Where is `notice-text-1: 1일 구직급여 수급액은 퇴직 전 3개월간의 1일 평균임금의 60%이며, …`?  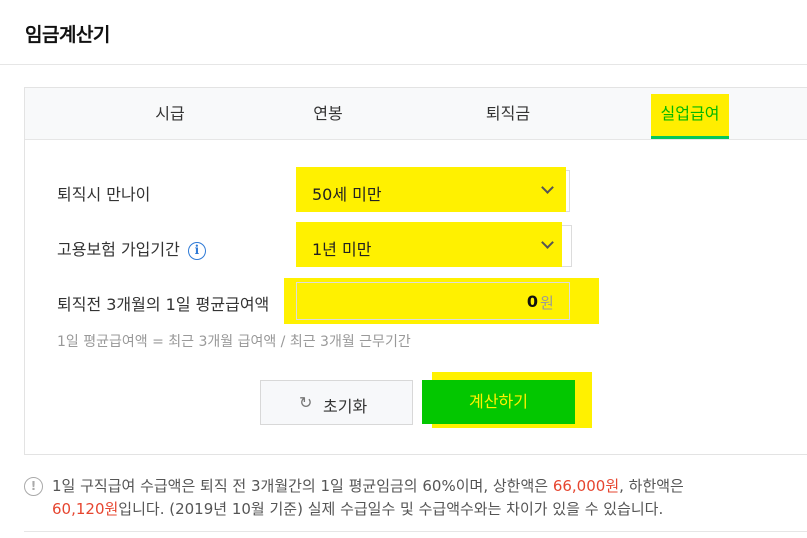 notice-text-1: 1일 구직급여 수급액은 퇴직 전 3개월간의 1일 평균임금의 60%이며, … is located at coordinates (302, 486).